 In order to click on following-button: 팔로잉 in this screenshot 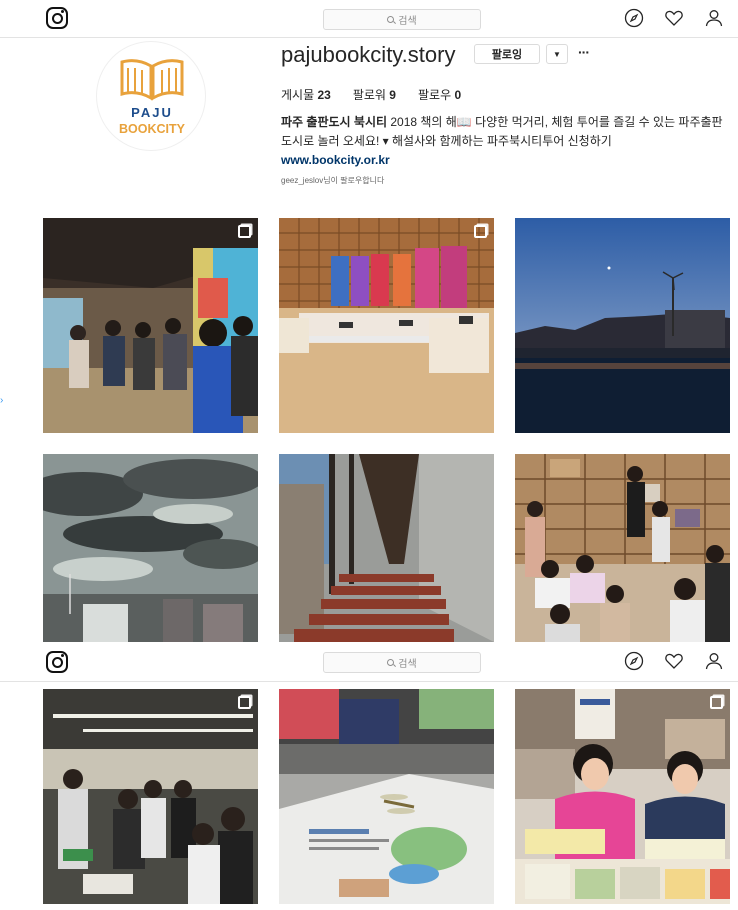, I will do `click(507, 54)`.